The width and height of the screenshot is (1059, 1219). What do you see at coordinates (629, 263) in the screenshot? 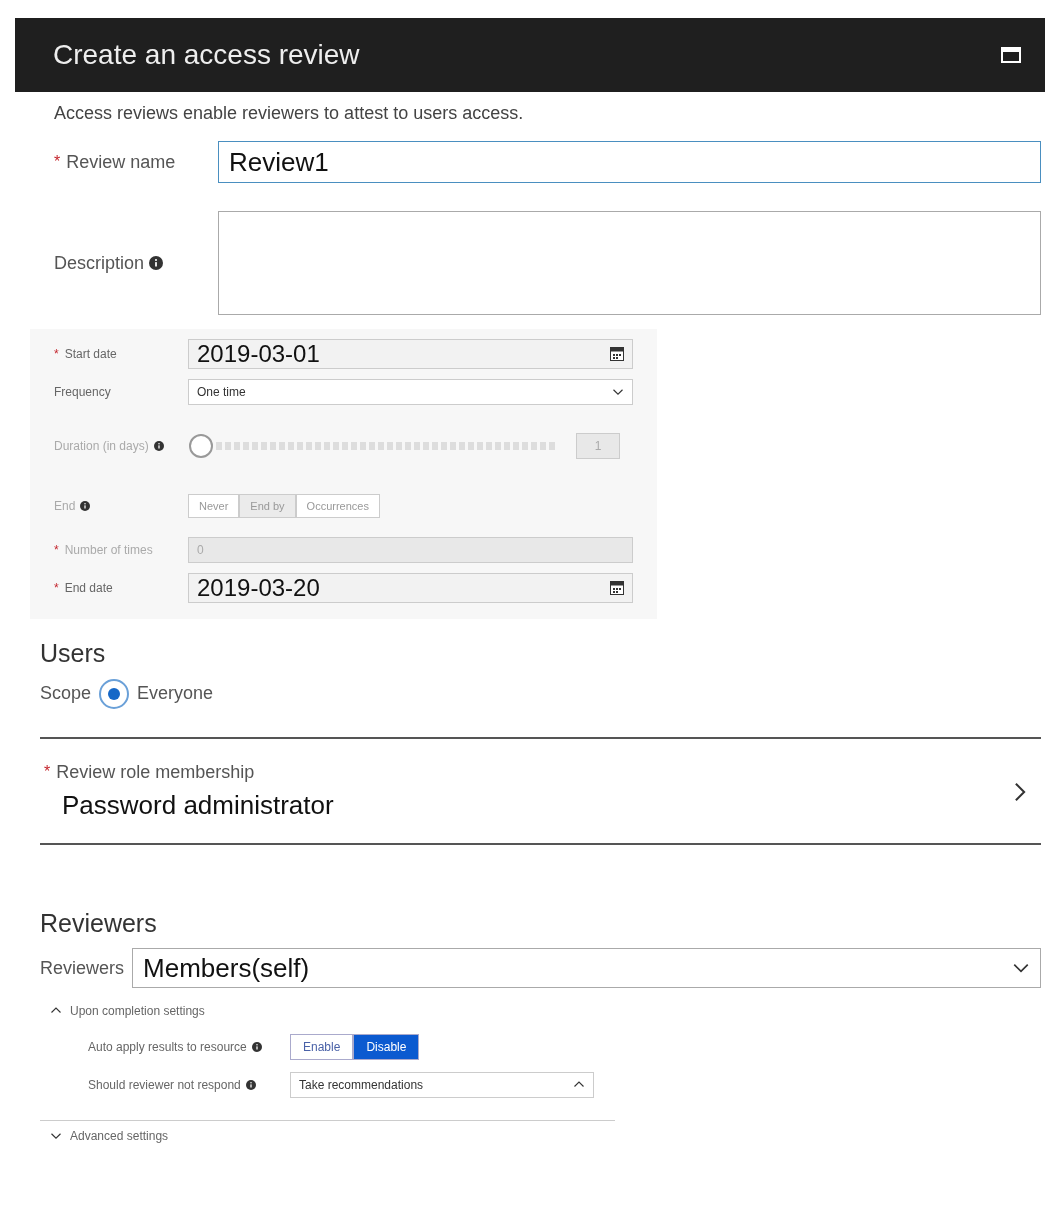
I see `description-field` at bounding box center [629, 263].